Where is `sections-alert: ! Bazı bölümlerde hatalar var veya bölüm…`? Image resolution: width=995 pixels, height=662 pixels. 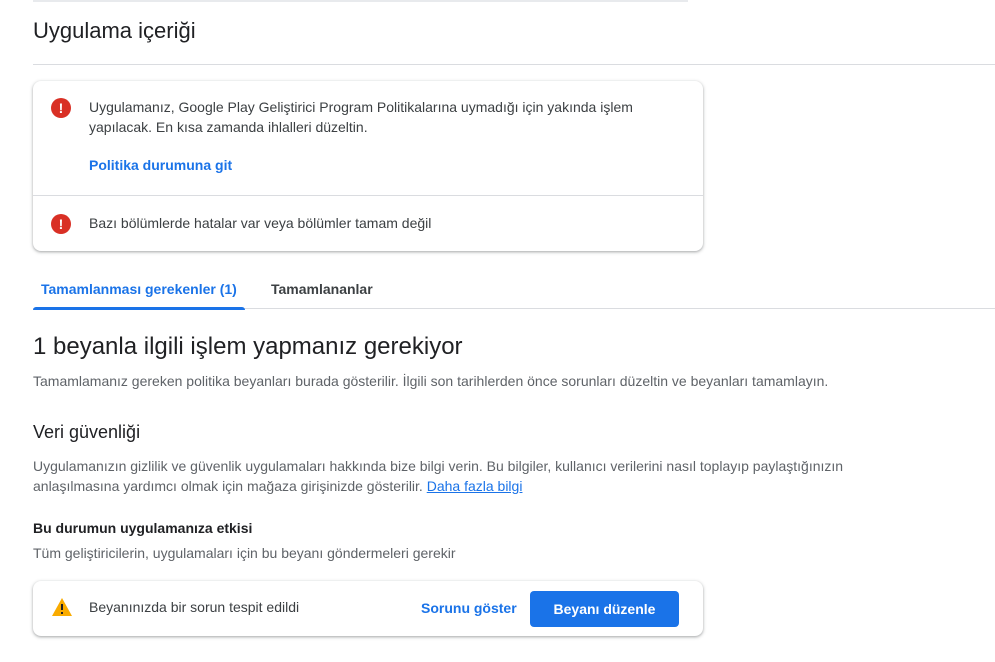 sections-alert: ! Bazı bölümlerde hatalar var veya bölüm… is located at coordinates (368, 223).